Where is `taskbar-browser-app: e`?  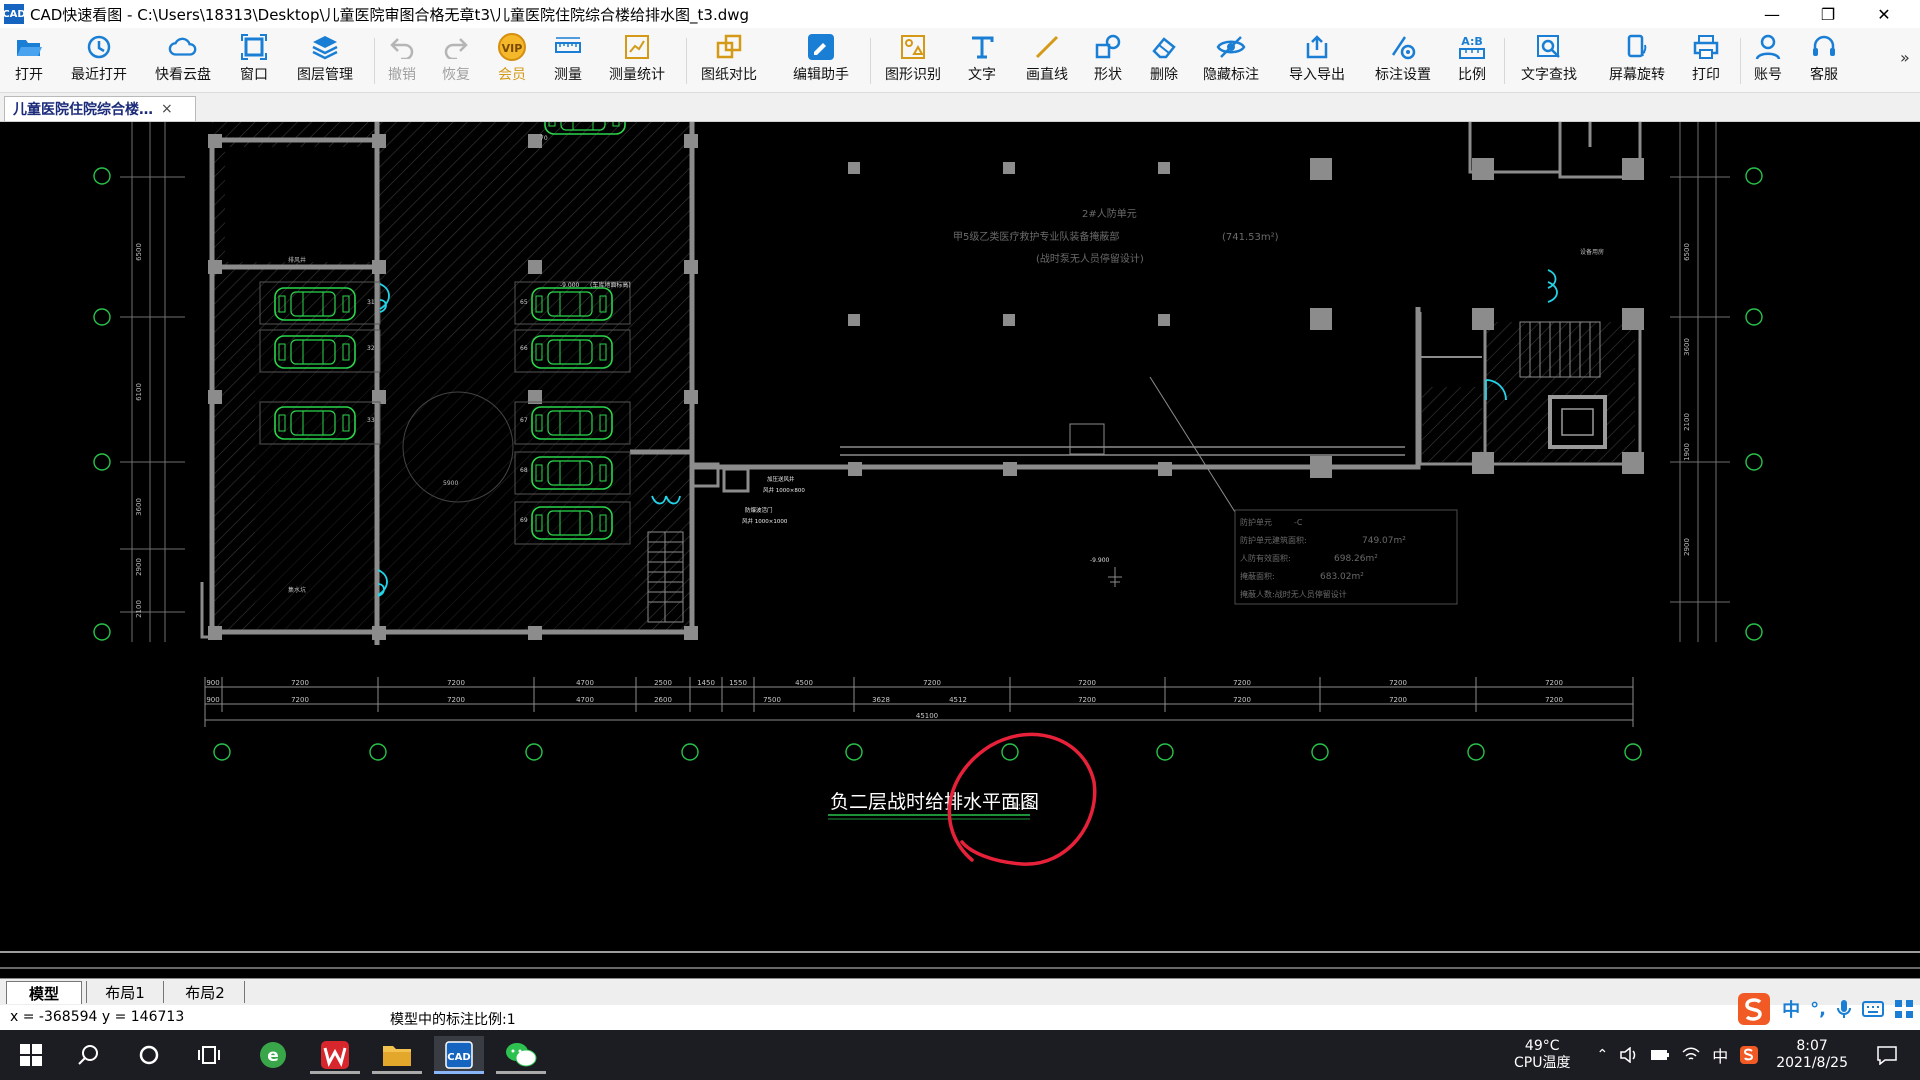 taskbar-browser-app: e is located at coordinates (273, 1055).